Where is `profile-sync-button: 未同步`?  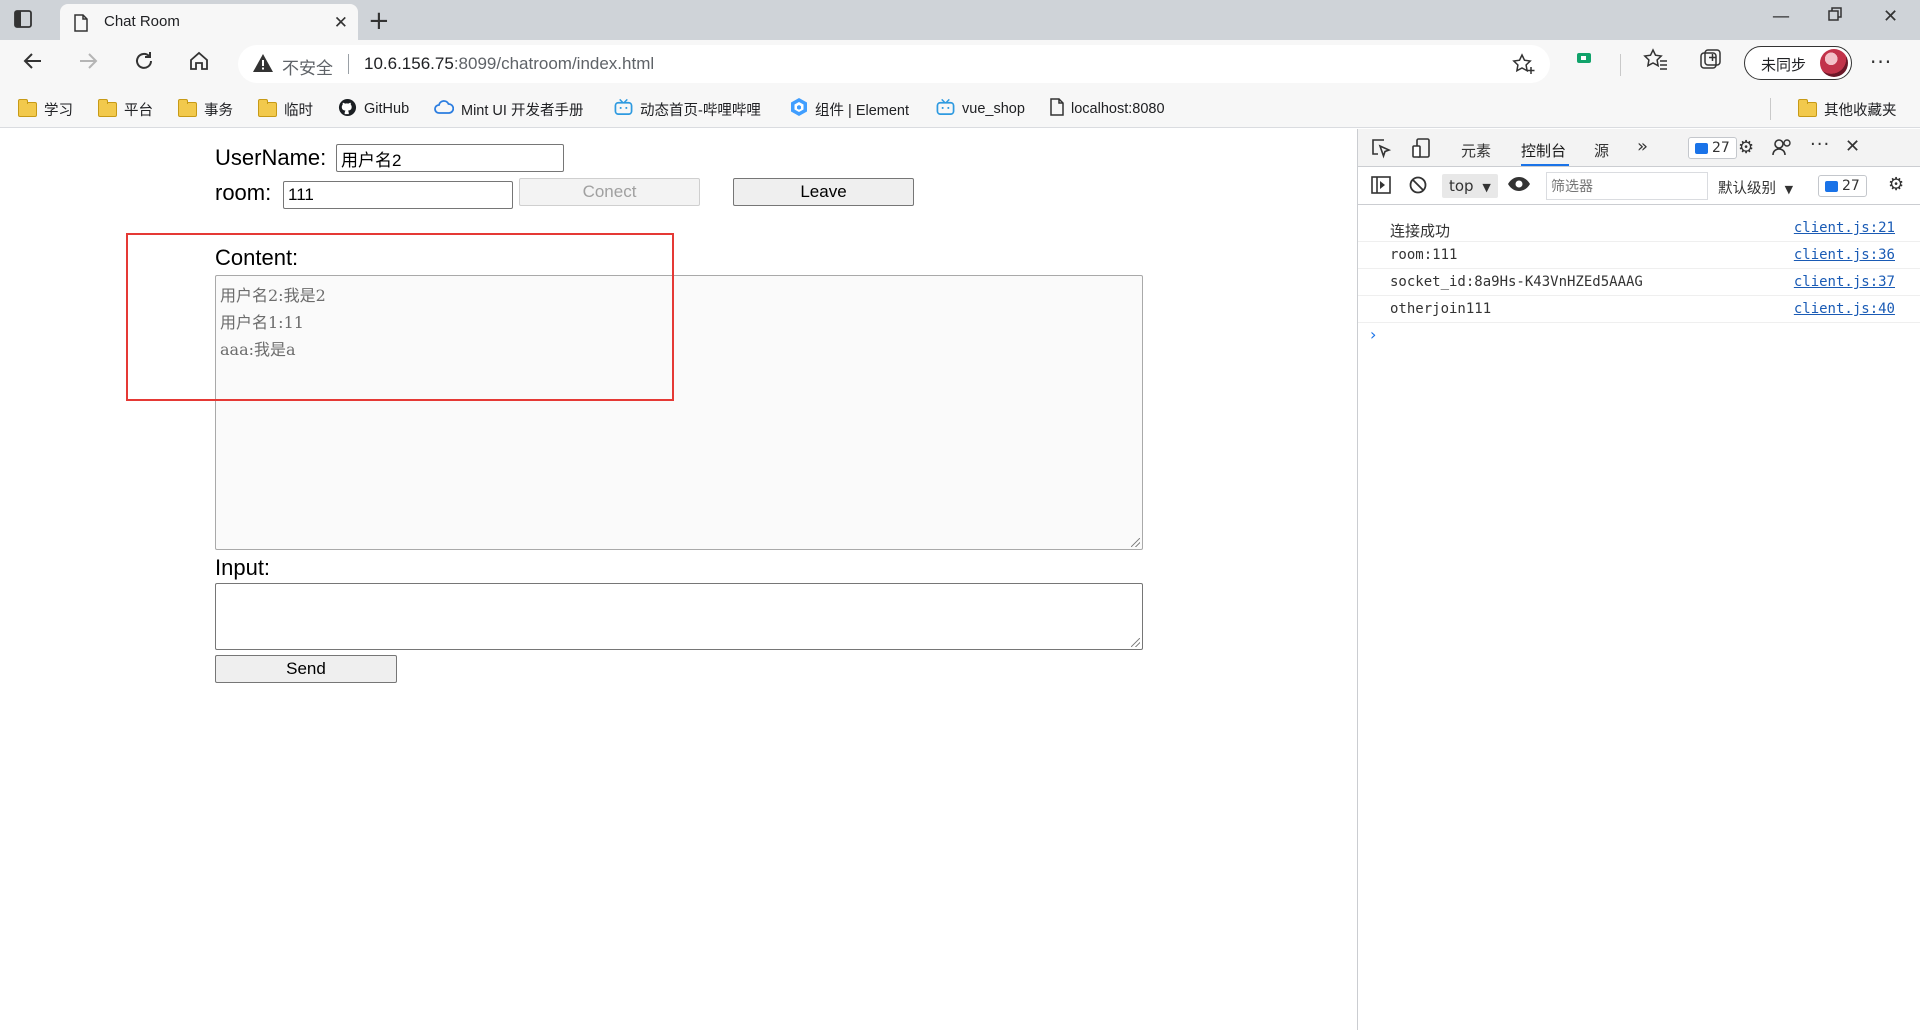 profile-sync-button: 未同步 is located at coordinates (1798, 63).